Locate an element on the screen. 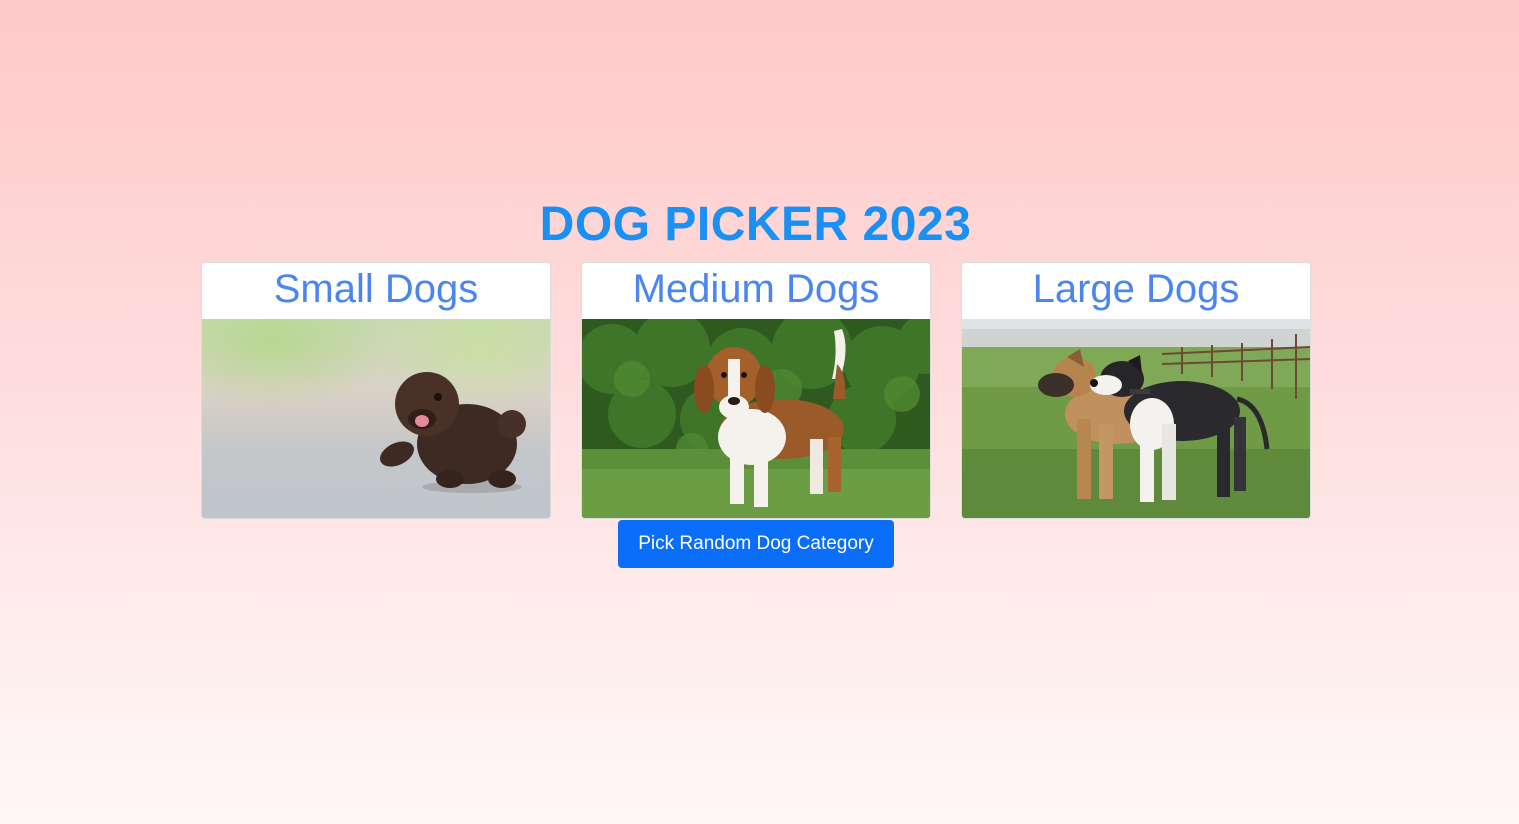 Image resolution: width=1519 pixels, height=824 pixels. card-small-dogs: Small Dogs is located at coordinates (376, 390).